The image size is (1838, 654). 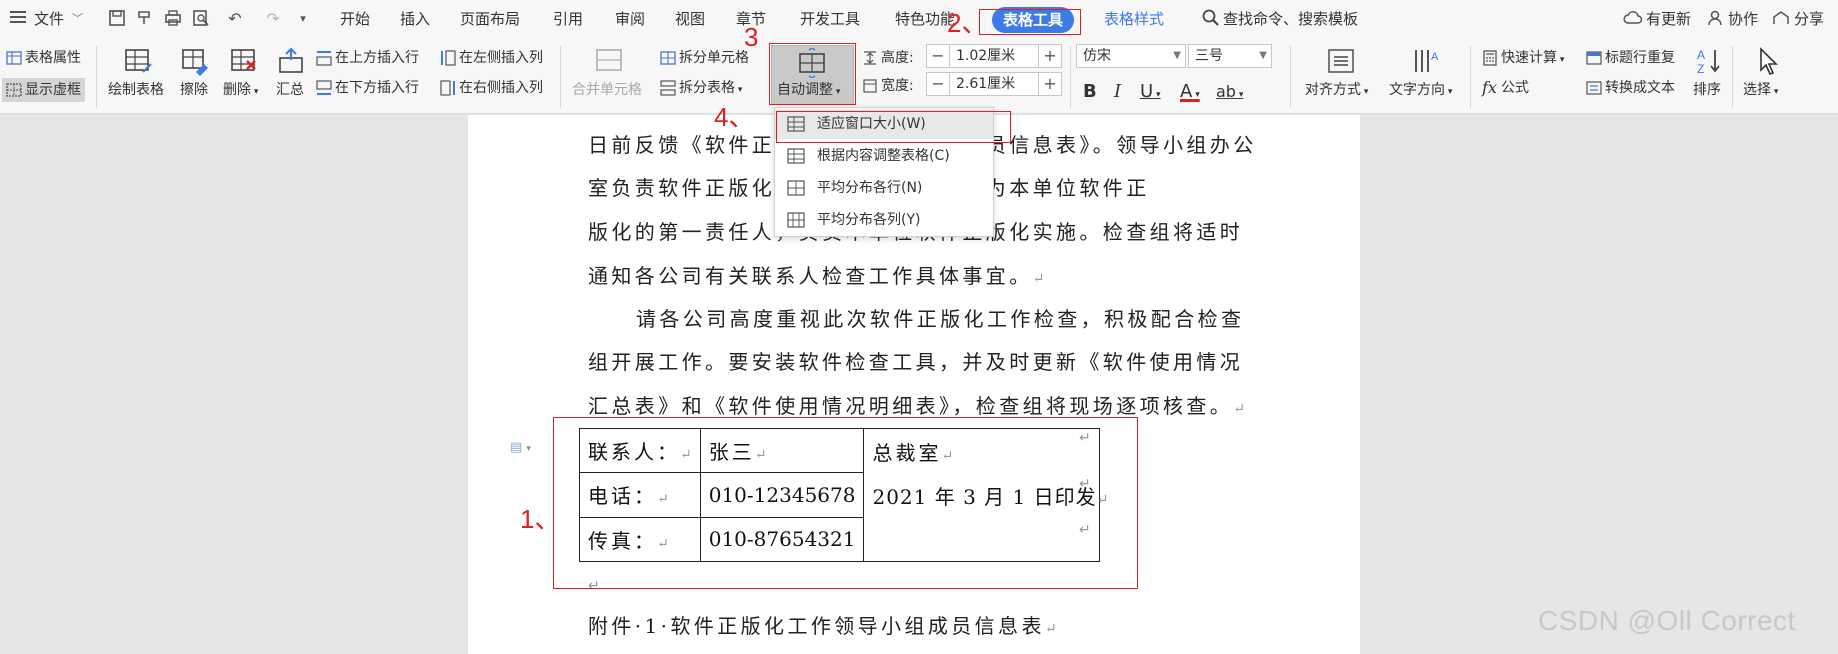 What do you see at coordinates (520, 447) in the screenshot?
I see `table-options-icon: ▤ ▾` at bounding box center [520, 447].